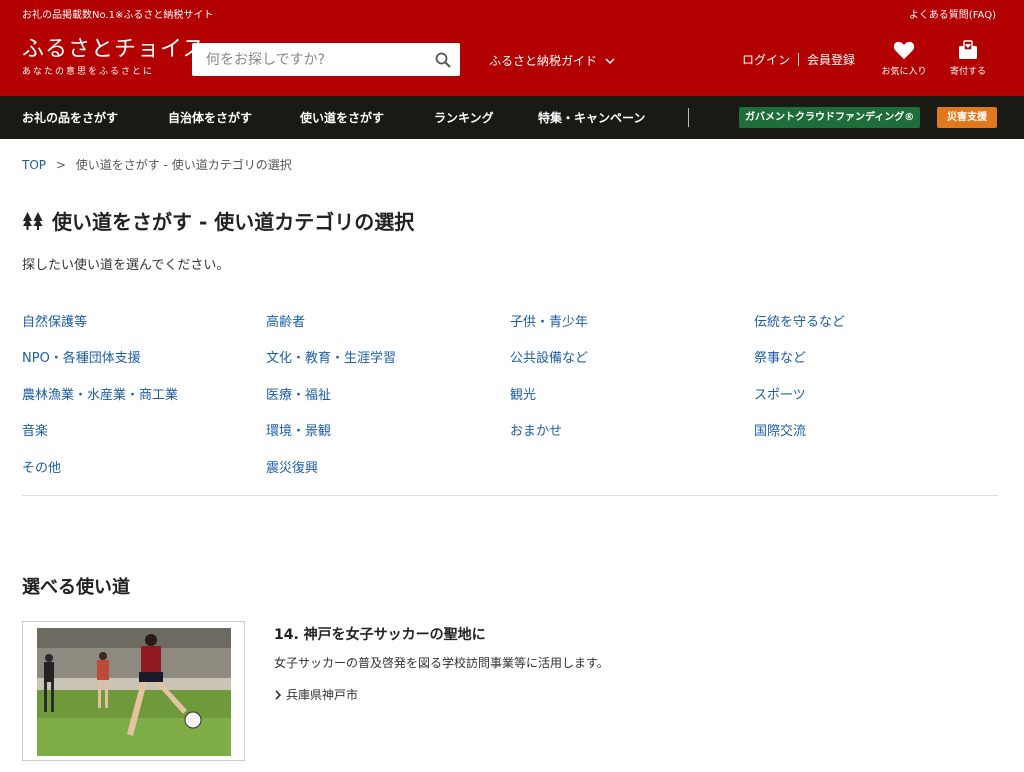 The width and height of the screenshot is (1024, 772). Describe the element at coordinates (523, 393) in the screenshot. I see `category-link: 観光` at that location.